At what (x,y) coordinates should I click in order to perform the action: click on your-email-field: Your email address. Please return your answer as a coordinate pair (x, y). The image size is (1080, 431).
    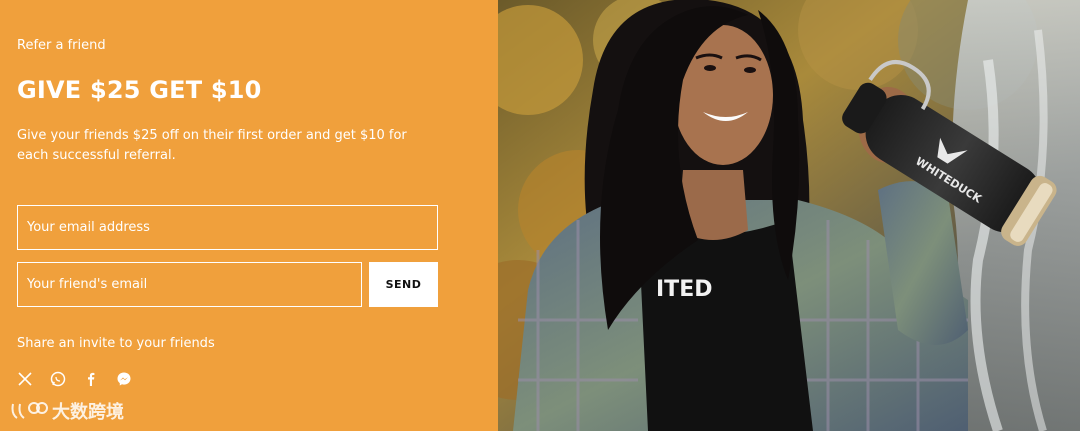
    Looking at the image, I should click on (227, 227).